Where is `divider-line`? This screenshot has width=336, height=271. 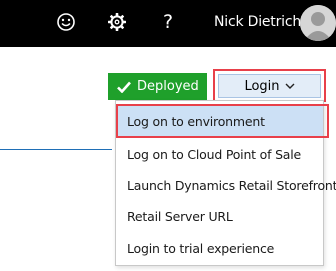 divider-line is located at coordinates (56, 149).